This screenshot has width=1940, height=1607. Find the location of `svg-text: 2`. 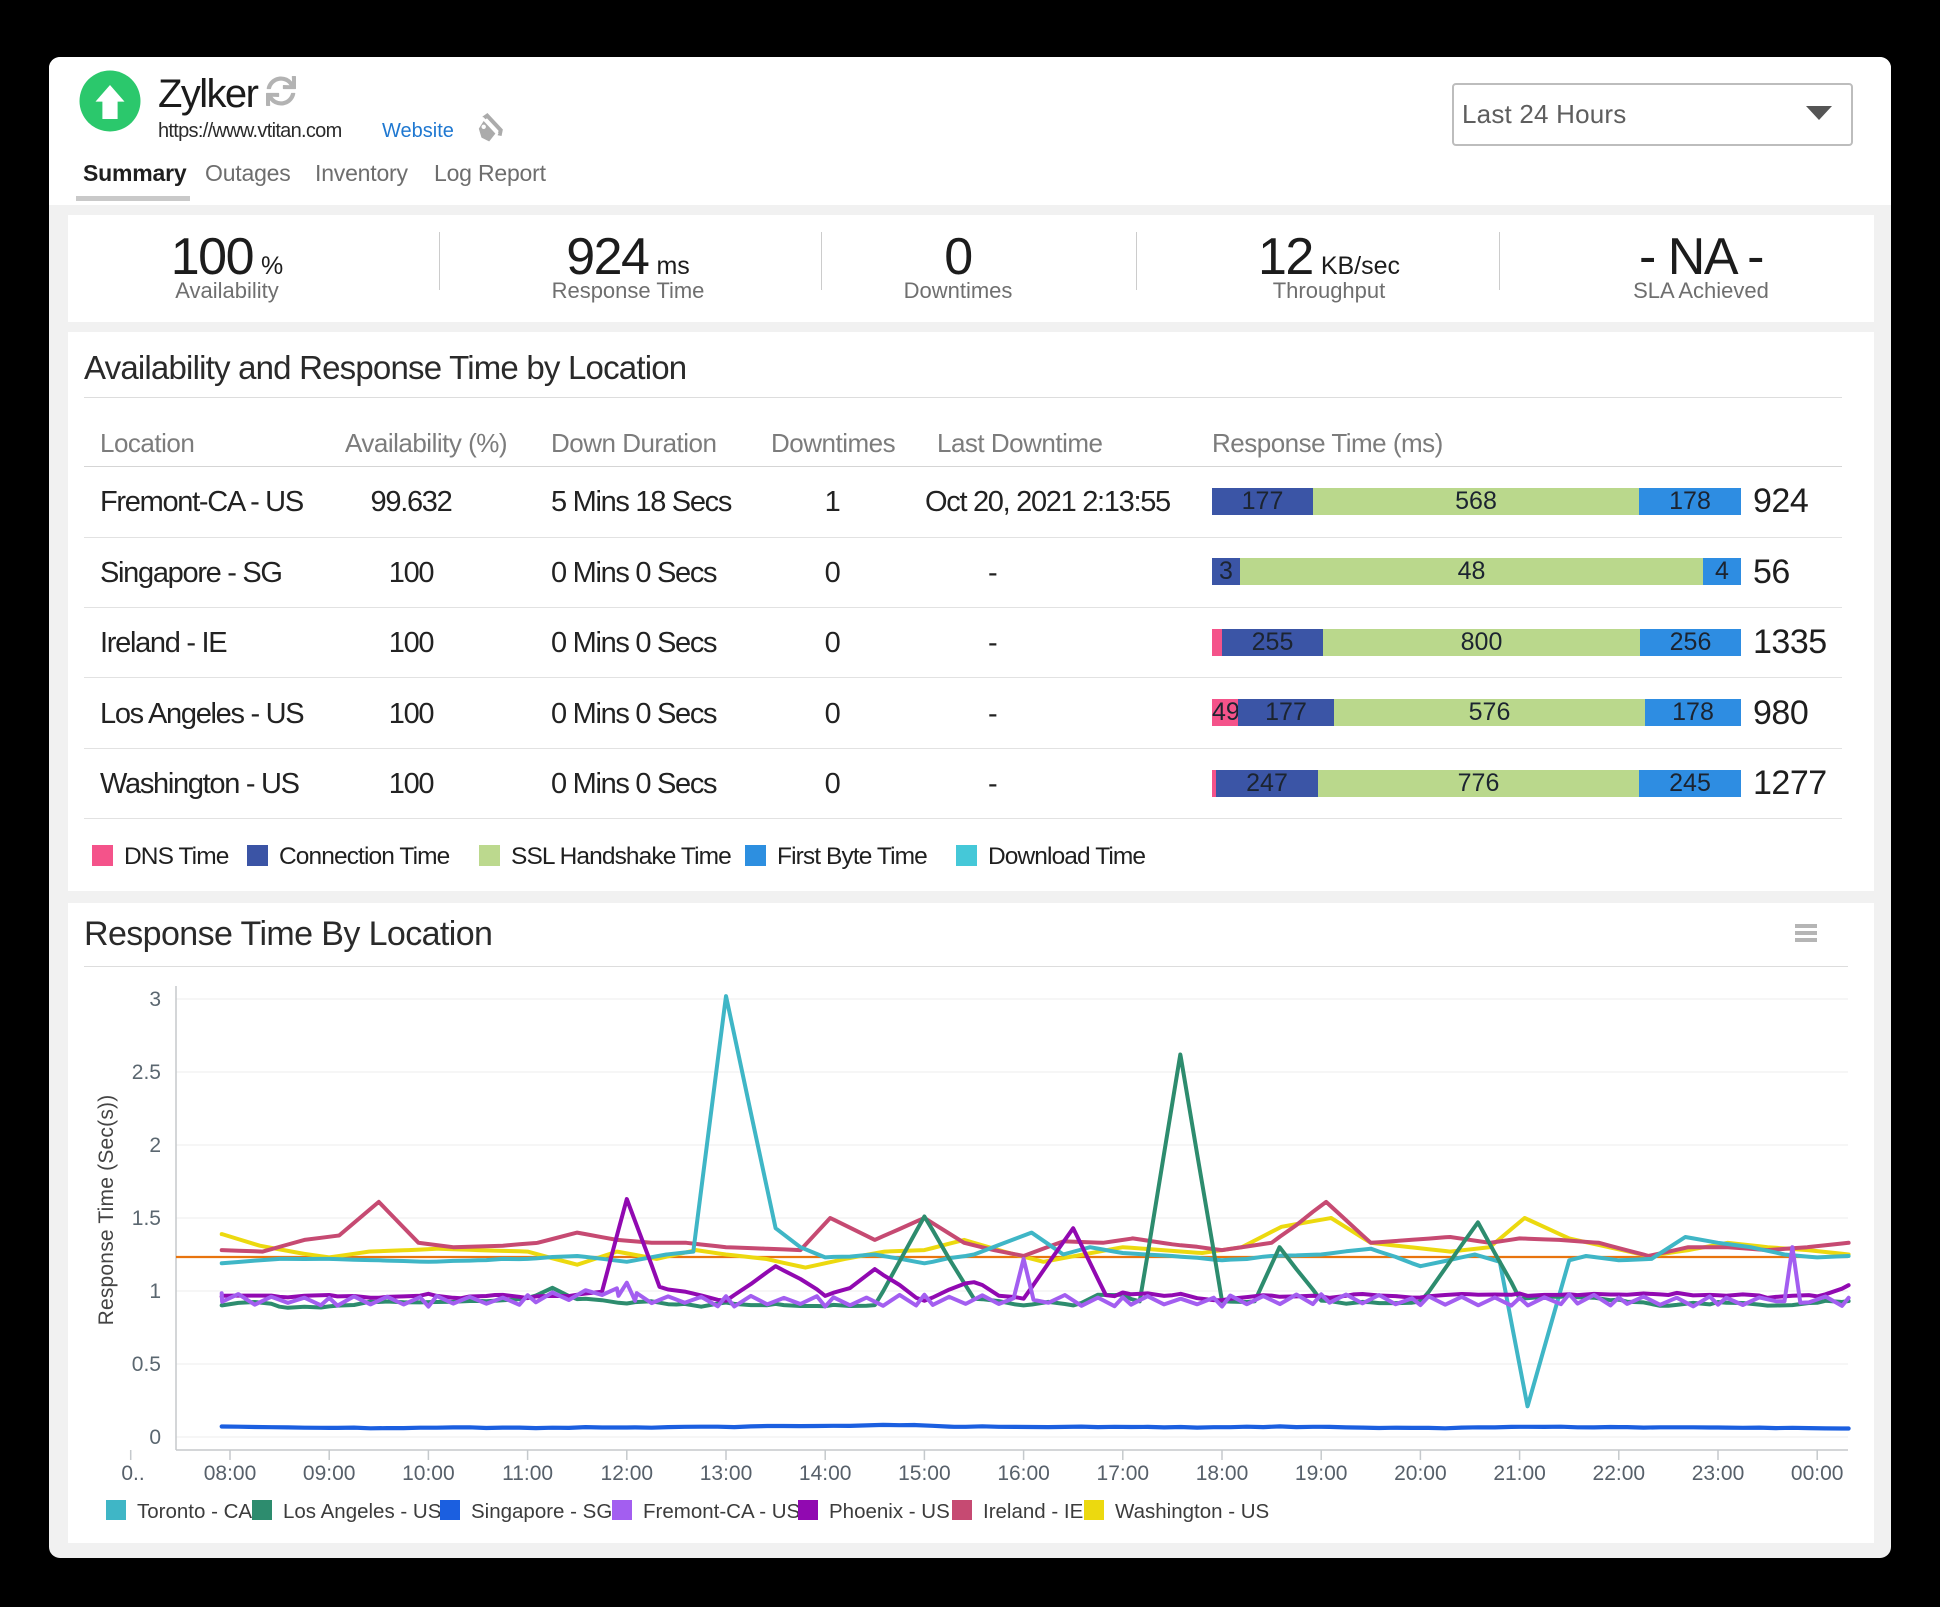

svg-text: 2 is located at coordinates (155, 1145).